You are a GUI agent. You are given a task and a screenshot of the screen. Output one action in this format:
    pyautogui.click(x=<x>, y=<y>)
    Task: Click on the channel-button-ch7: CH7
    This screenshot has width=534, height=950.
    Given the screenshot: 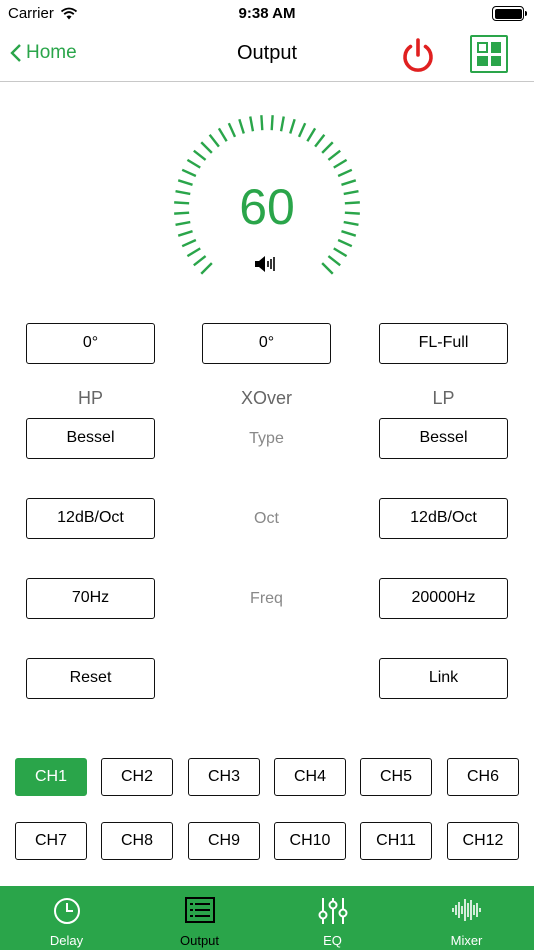 What is the action you would take?
    pyautogui.click(x=51, y=841)
    